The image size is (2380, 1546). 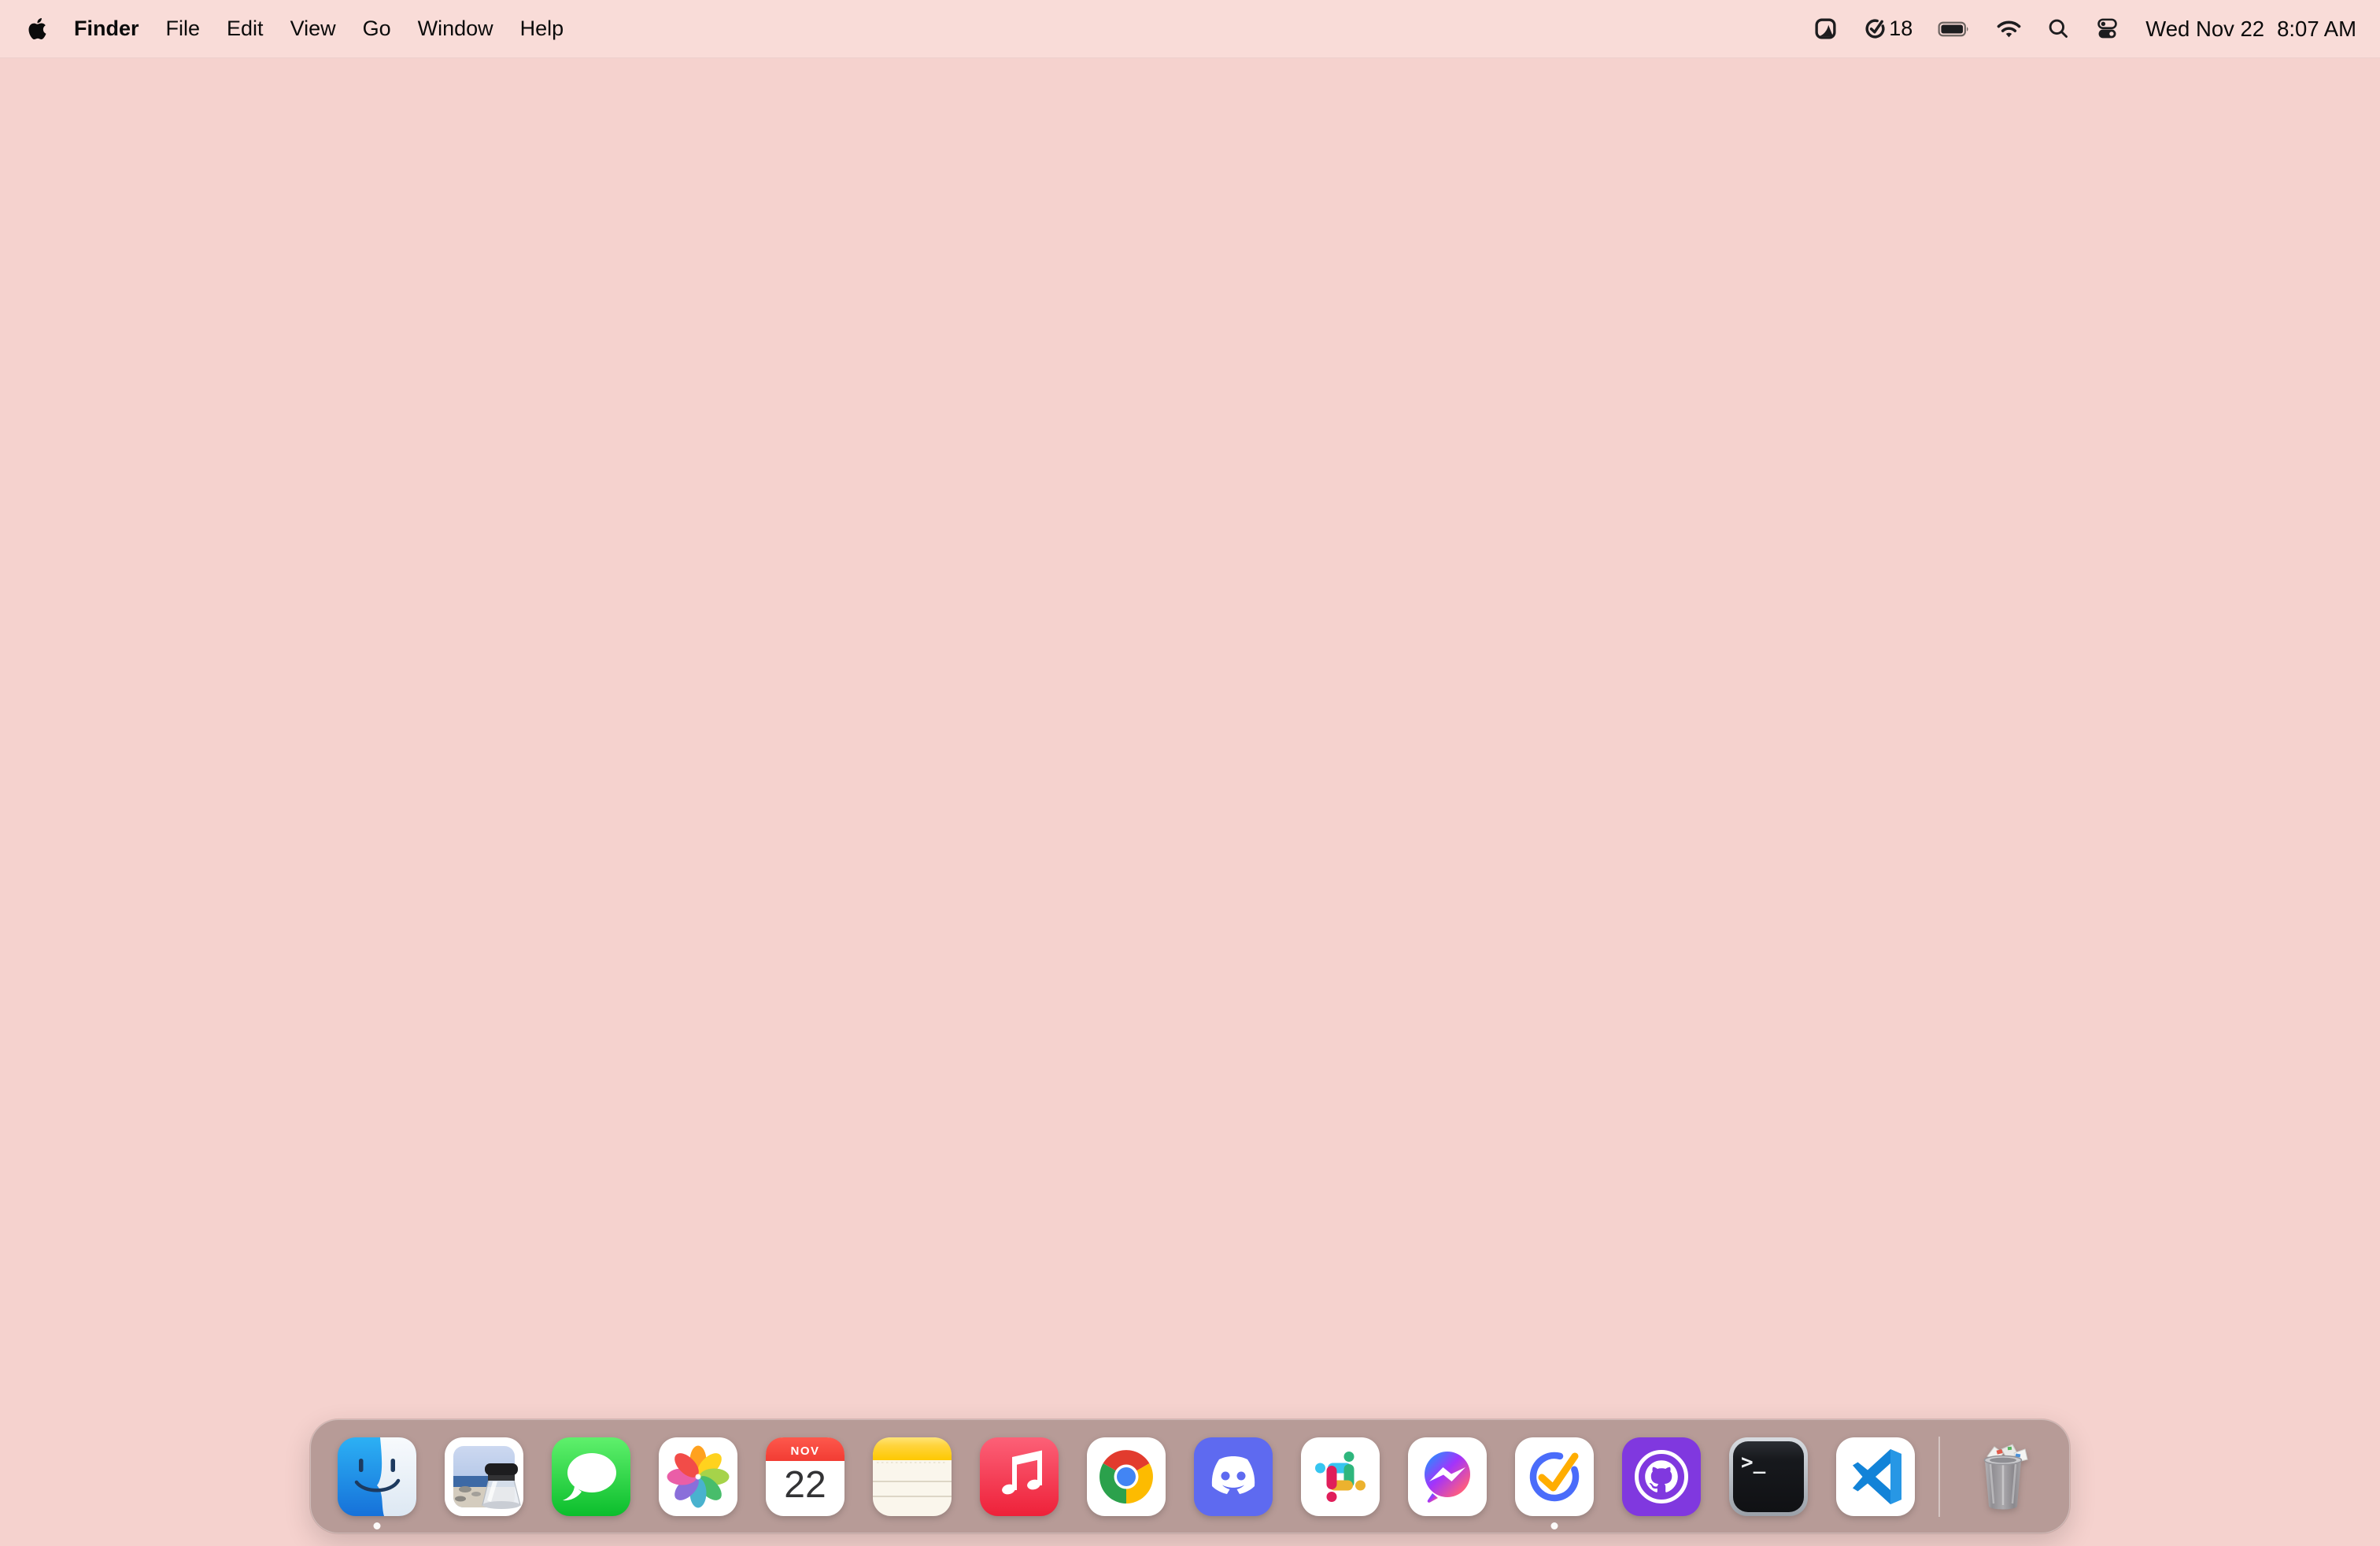 I want to click on dock: NOV 22 >_, so click(x=1190, y=1476).